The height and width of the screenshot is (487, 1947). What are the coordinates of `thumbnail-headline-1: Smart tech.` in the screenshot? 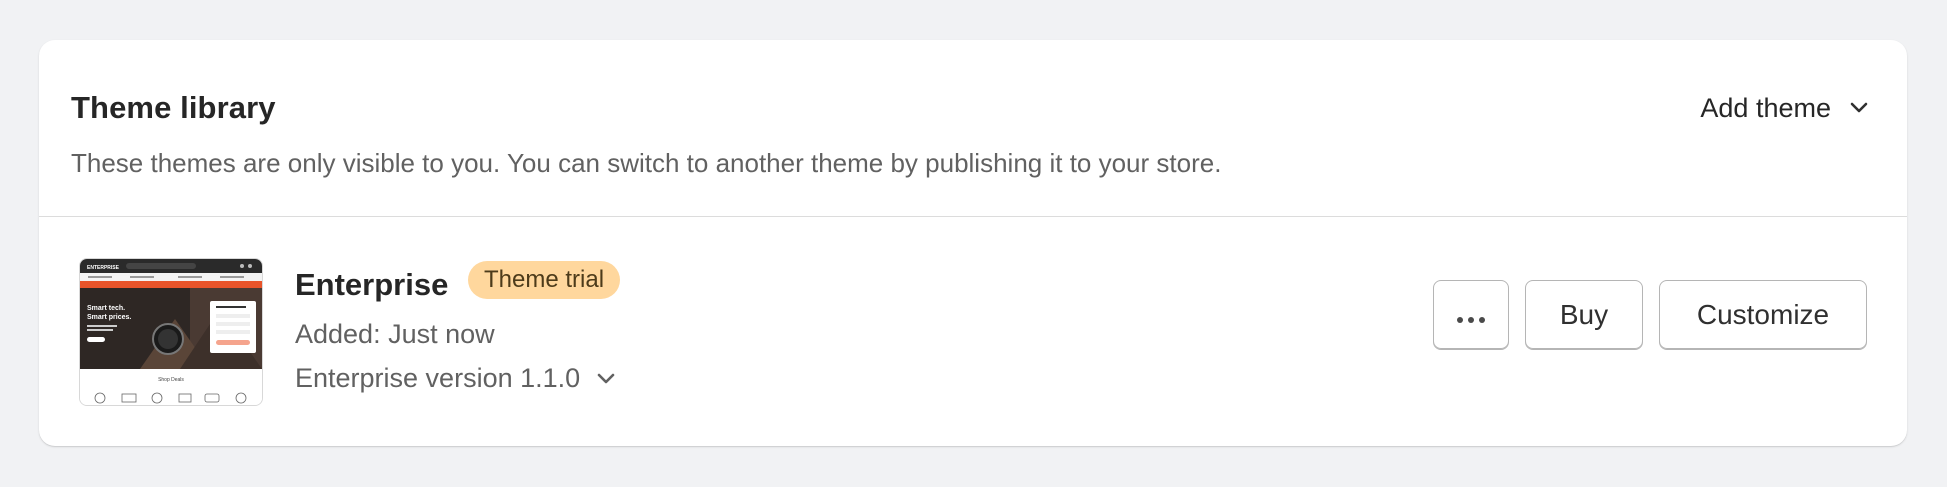 It's located at (106, 308).